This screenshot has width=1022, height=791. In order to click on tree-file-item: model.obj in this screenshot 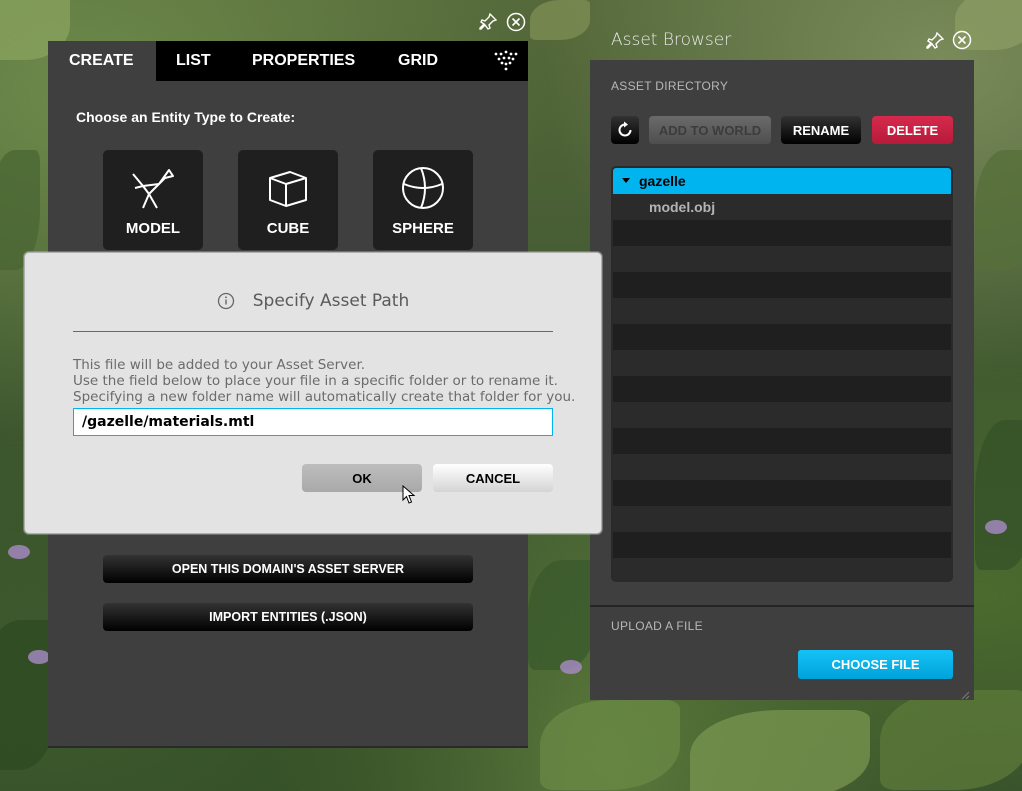, I will do `click(782, 207)`.